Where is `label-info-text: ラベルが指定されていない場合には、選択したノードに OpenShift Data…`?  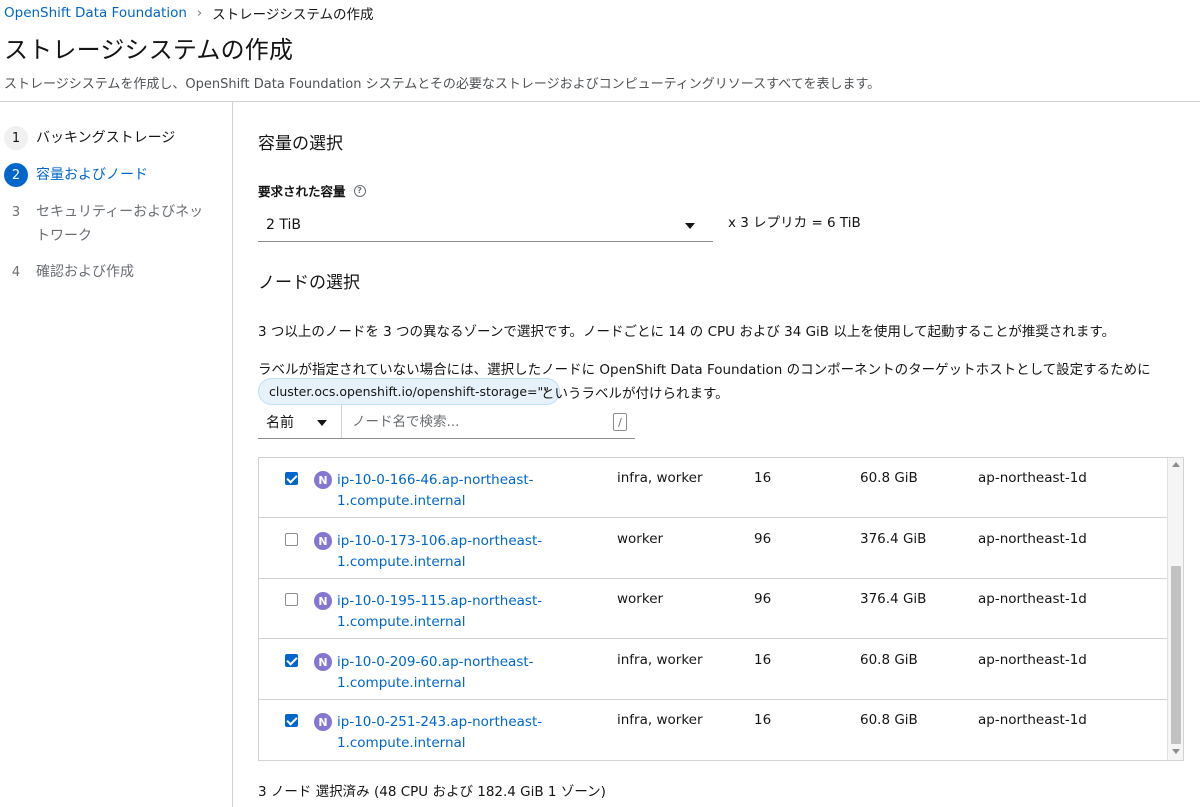
label-info-text: ラベルが指定されていない場合には、選択したノードに OpenShift Data… is located at coordinates (704, 370).